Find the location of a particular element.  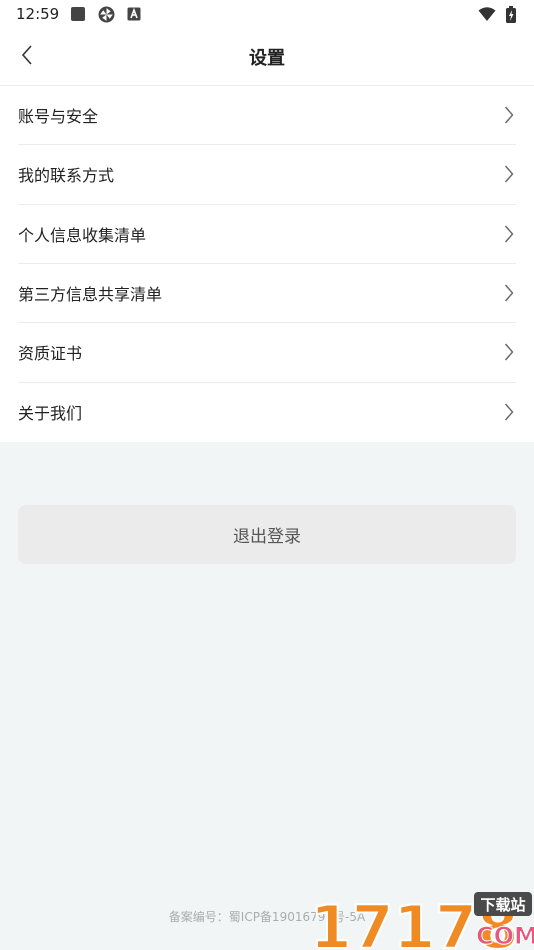

pinwheel-icon is located at coordinates (106, 14).